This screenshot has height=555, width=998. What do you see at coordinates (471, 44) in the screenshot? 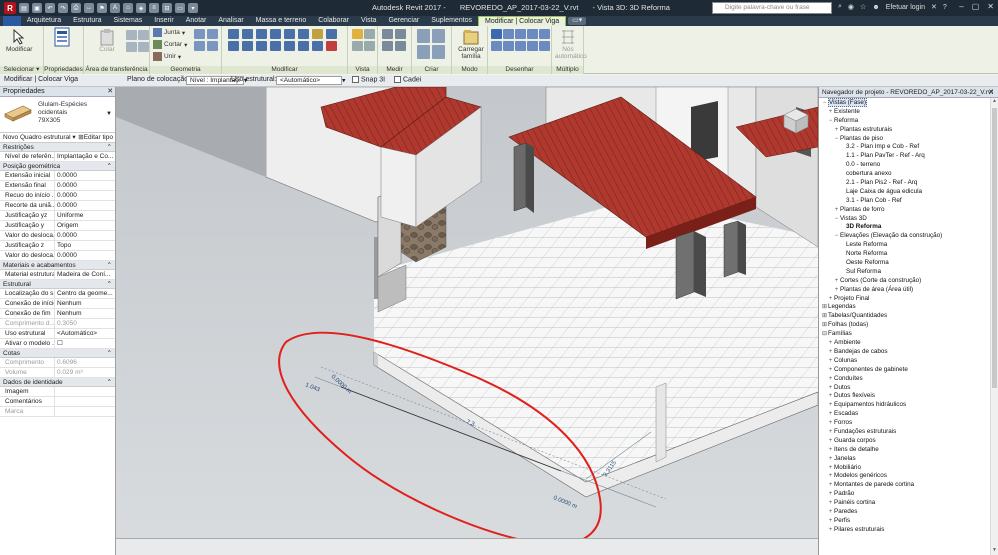
I see `load-family-button: Carregar família` at bounding box center [471, 44].